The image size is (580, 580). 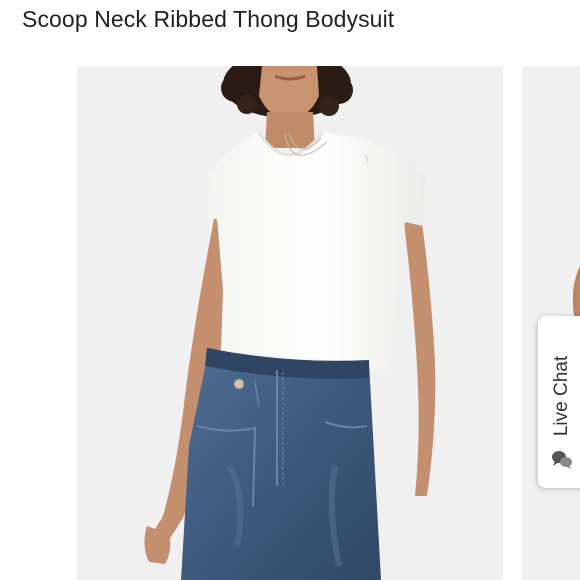 What do you see at coordinates (208, 19) in the screenshot?
I see `product-title: Scoop Neck Ribbed Thong Bodysuit` at bounding box center [208, 19].